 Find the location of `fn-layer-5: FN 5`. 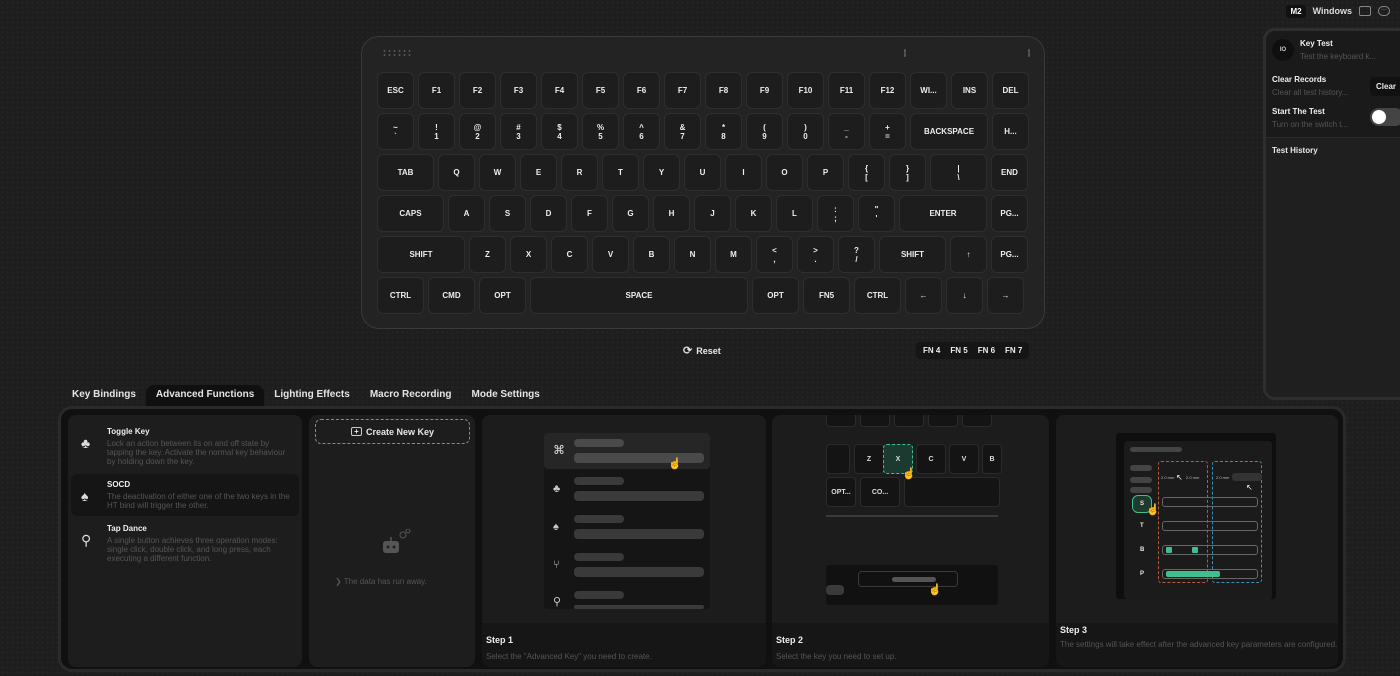

fn-layer-5: FN 5 is located at coordinates (958, 350).